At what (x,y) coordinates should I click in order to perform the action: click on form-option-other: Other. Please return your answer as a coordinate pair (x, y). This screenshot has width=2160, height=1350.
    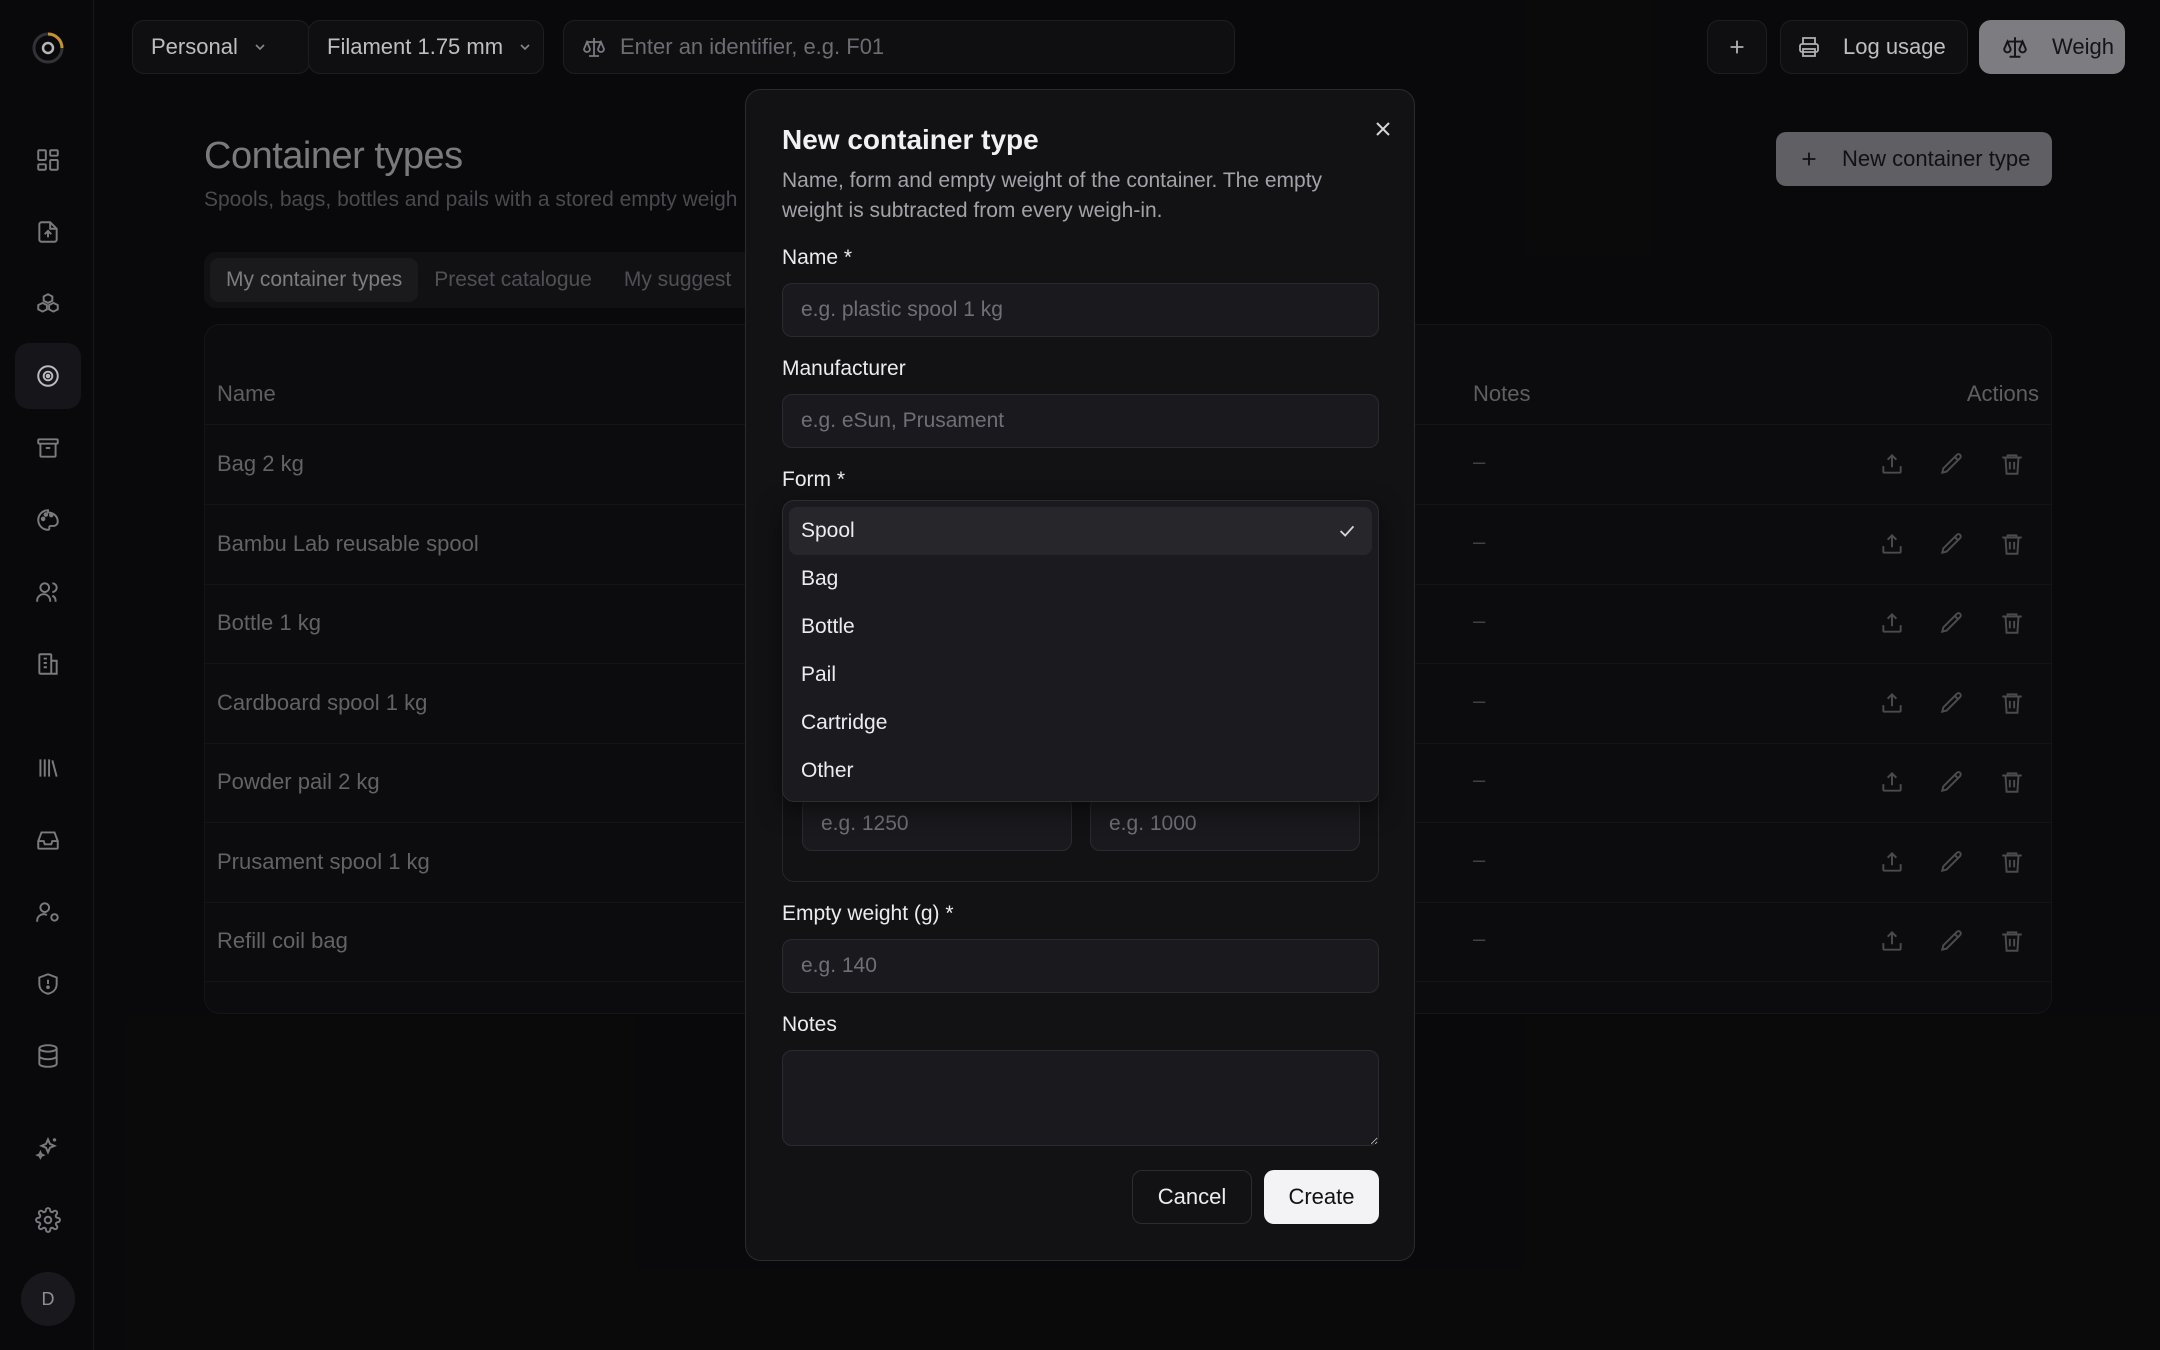
    Looking at the image, I should click on (1080, 771).